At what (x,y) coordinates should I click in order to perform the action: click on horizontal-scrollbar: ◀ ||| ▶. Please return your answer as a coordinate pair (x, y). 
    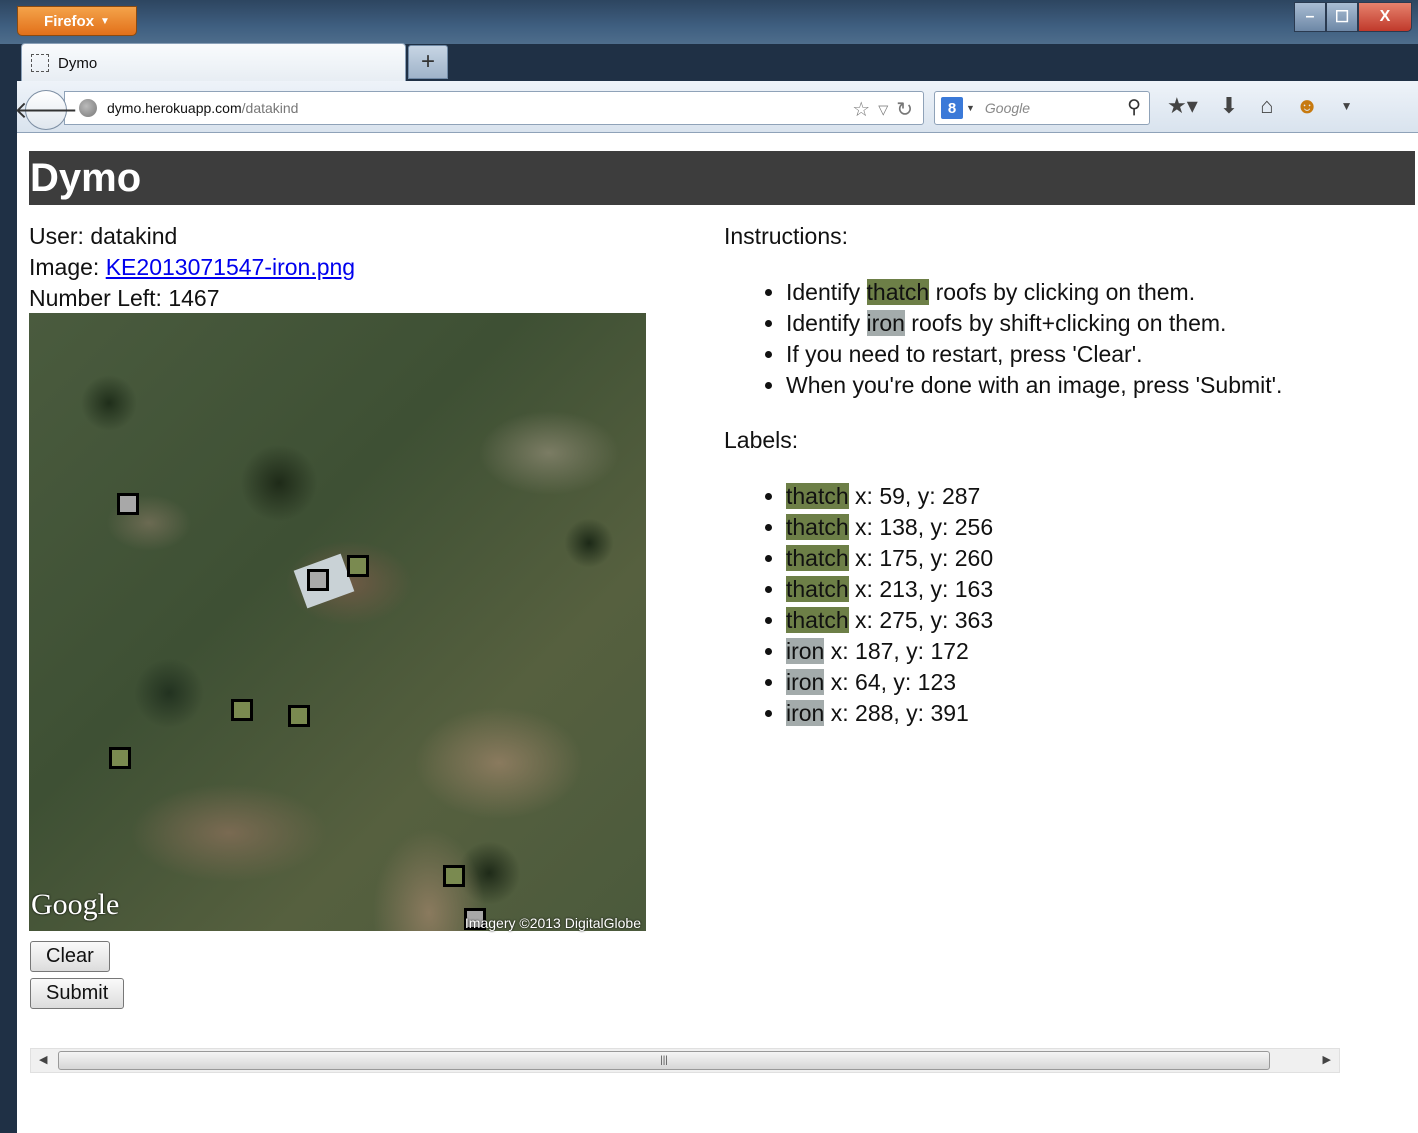
    Looking at the image, I should click on (685, 1060).